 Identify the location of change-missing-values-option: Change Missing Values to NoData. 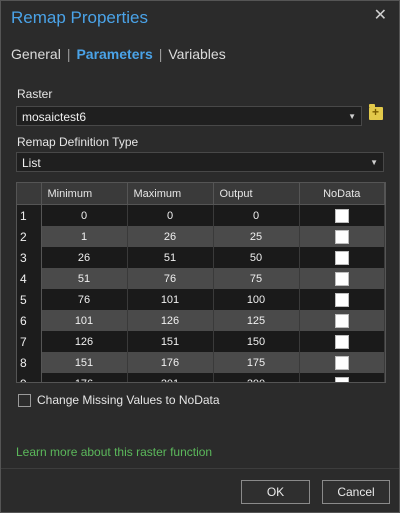
(119, 400).